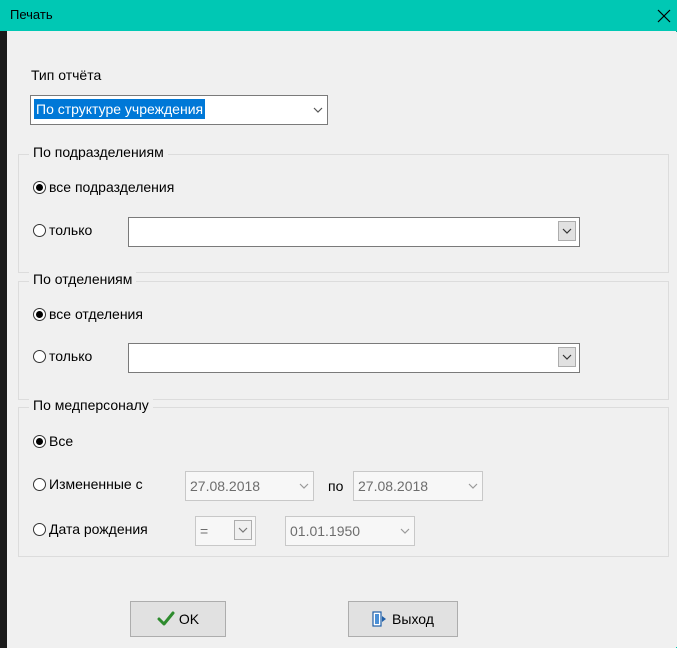 The width and height of the screenshot is (677, 648). What do you see at coordinates (393, 486) in the screenshot?
I see `changed-to-value: 27.08.2018` at bounding box center [393, 486].